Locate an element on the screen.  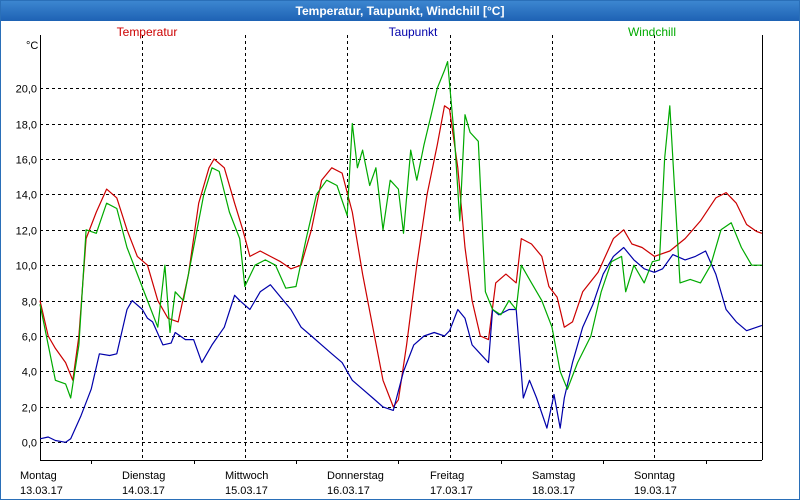
legend-taupunkt: Taupunkt is located at coordinates (413, 32).